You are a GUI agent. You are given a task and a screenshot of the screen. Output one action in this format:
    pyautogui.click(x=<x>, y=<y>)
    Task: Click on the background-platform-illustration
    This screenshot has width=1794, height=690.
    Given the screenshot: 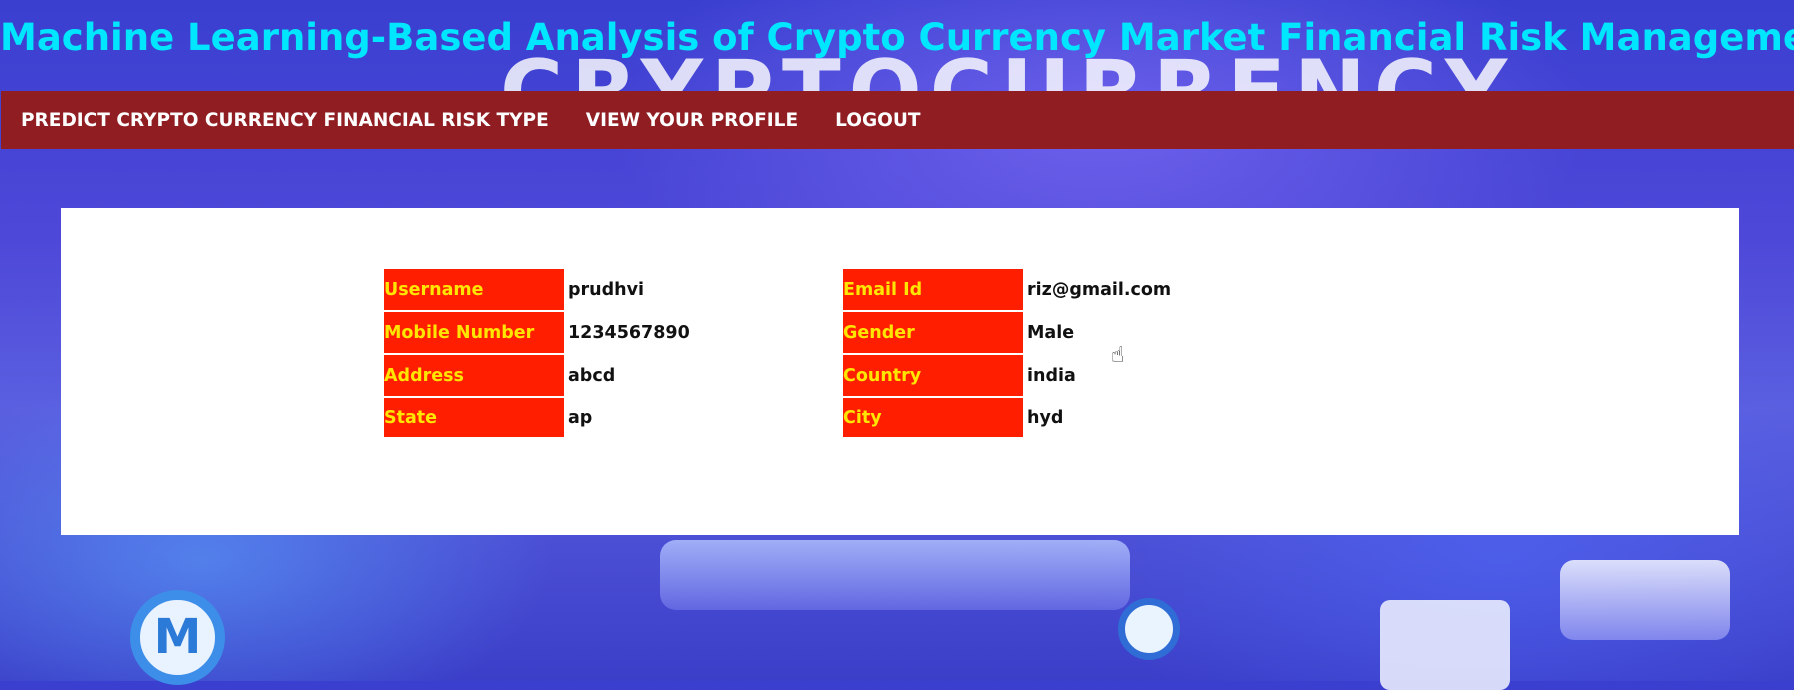 What is the action you would take?
    pyautogui.click(x=895, y=575)
    